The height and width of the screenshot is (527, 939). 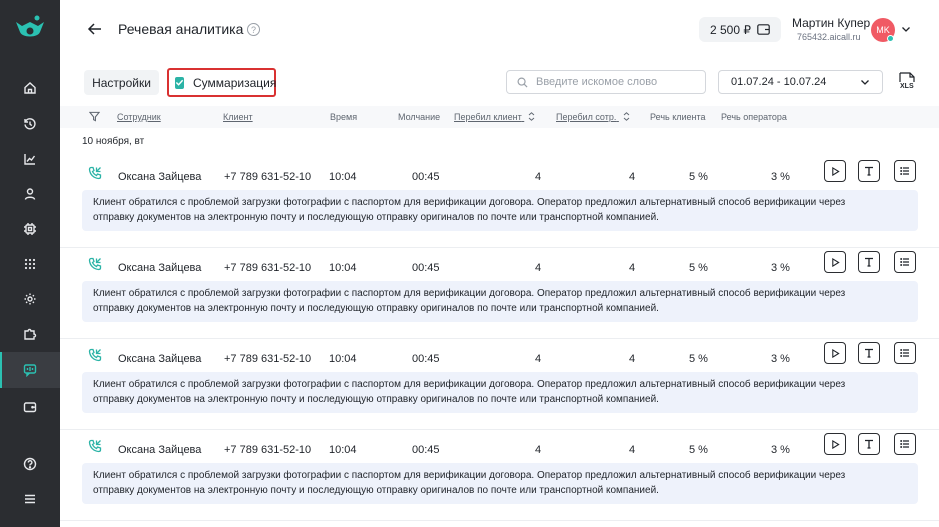 I want to click on chip-icon, so click(x=30, y=229).